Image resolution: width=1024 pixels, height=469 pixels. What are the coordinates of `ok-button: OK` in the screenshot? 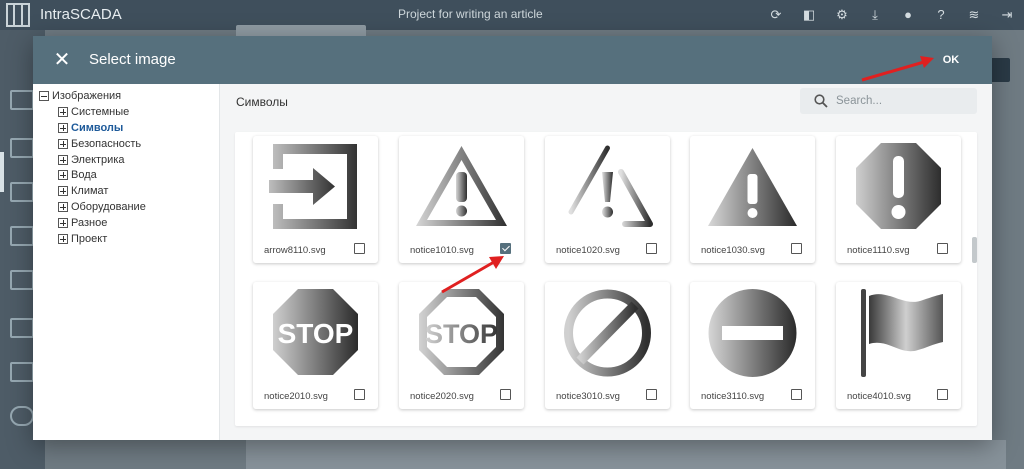 It's located at (951, 60).